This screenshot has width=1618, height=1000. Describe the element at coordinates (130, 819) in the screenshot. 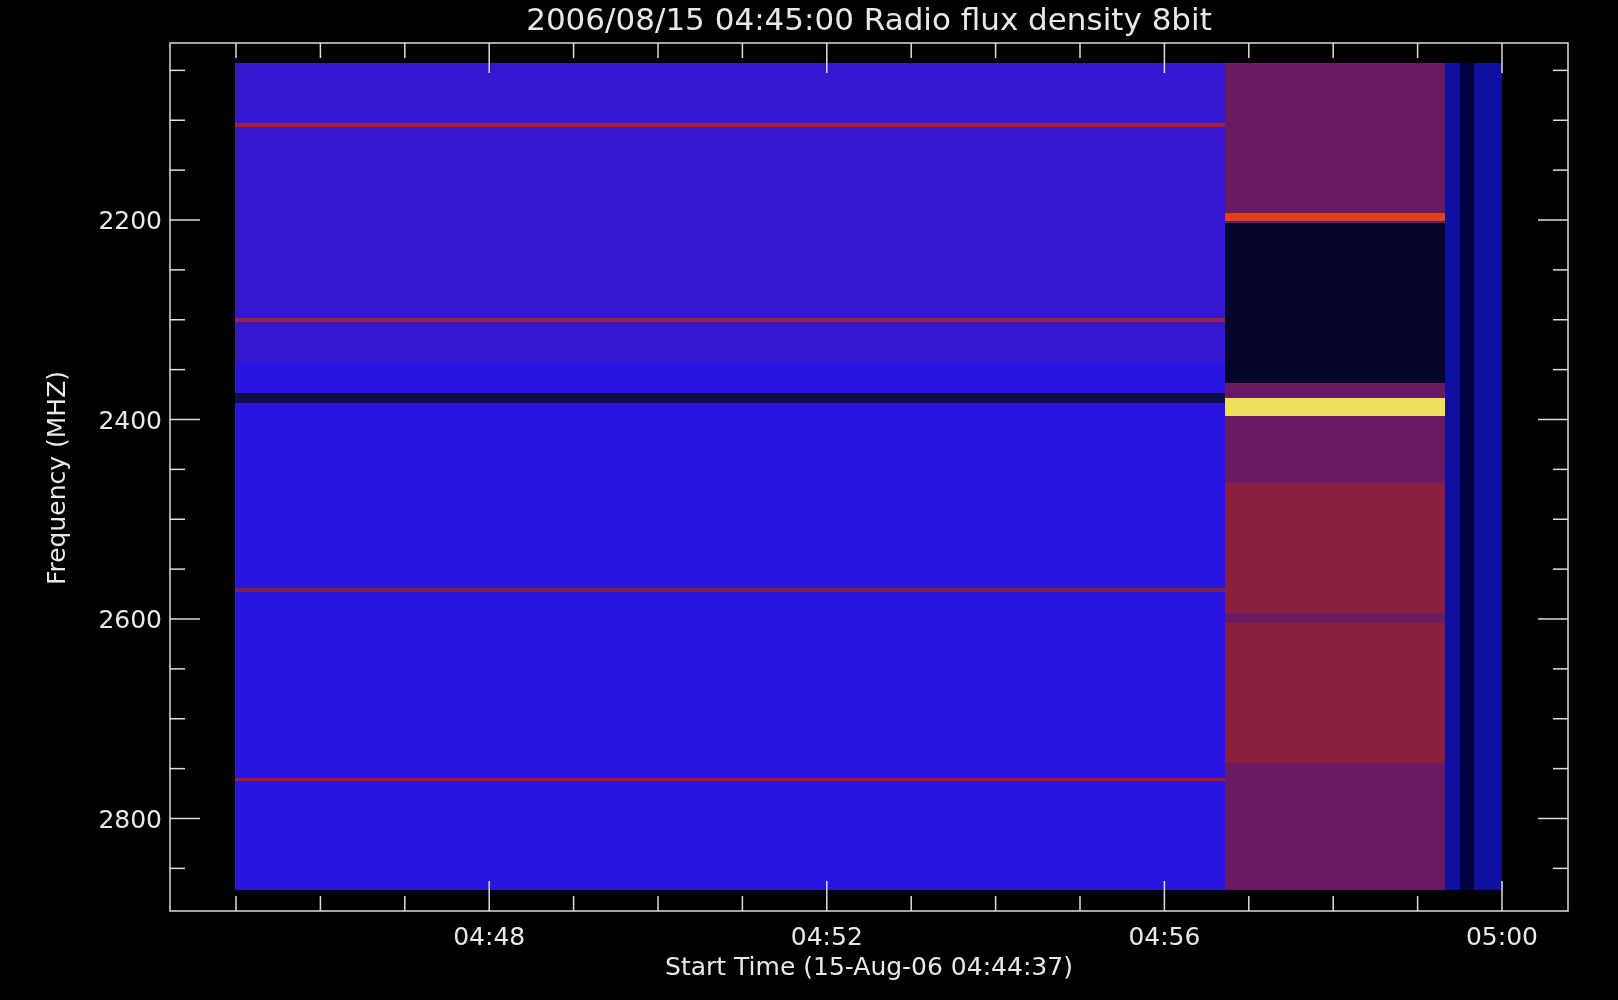

I see `y-tick-label: 2800` at that location.